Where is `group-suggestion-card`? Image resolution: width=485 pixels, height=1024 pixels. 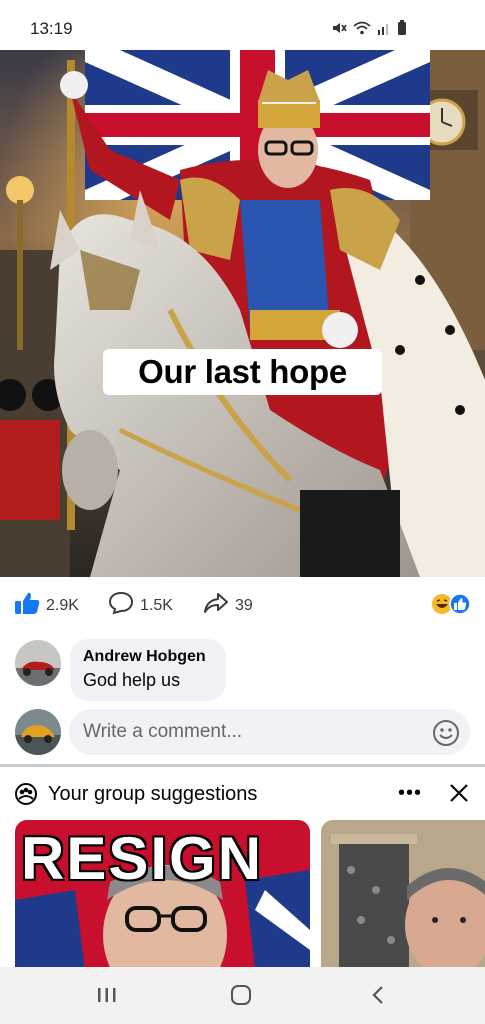 group-suggestion-card is located at coordinates (403, 895).